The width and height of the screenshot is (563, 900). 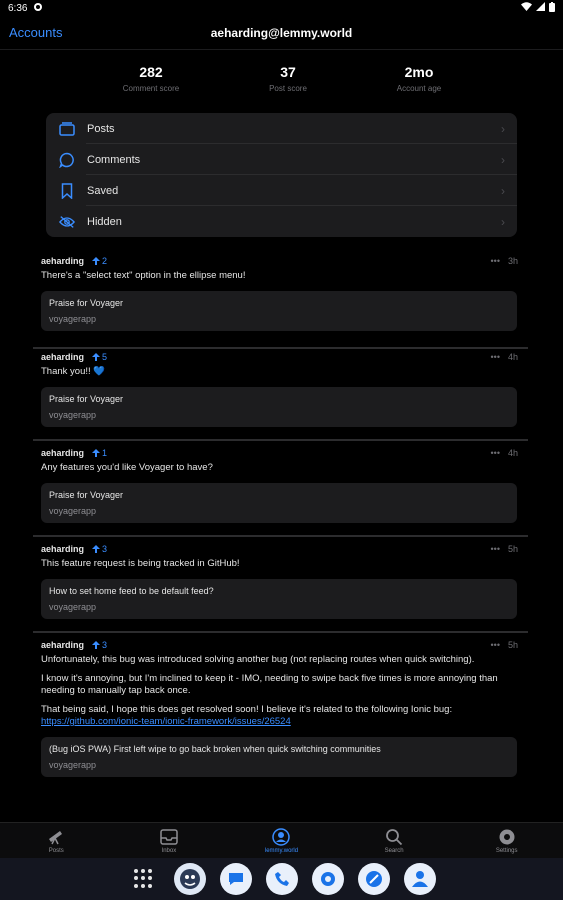 I want to click on menu-item-label: Comments, so click(x=114, y=159).